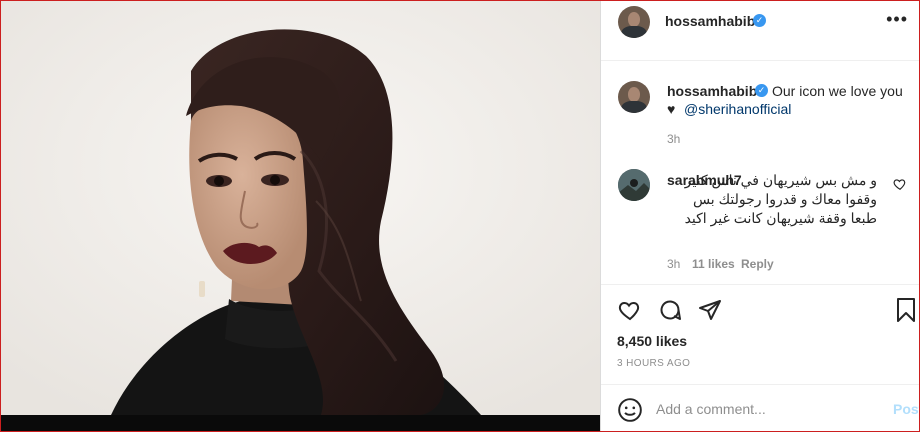 The image size is (920, 432). Describe the element at coordinates (634, 97) in the screenshot. I see `caption-avatar` at that location.